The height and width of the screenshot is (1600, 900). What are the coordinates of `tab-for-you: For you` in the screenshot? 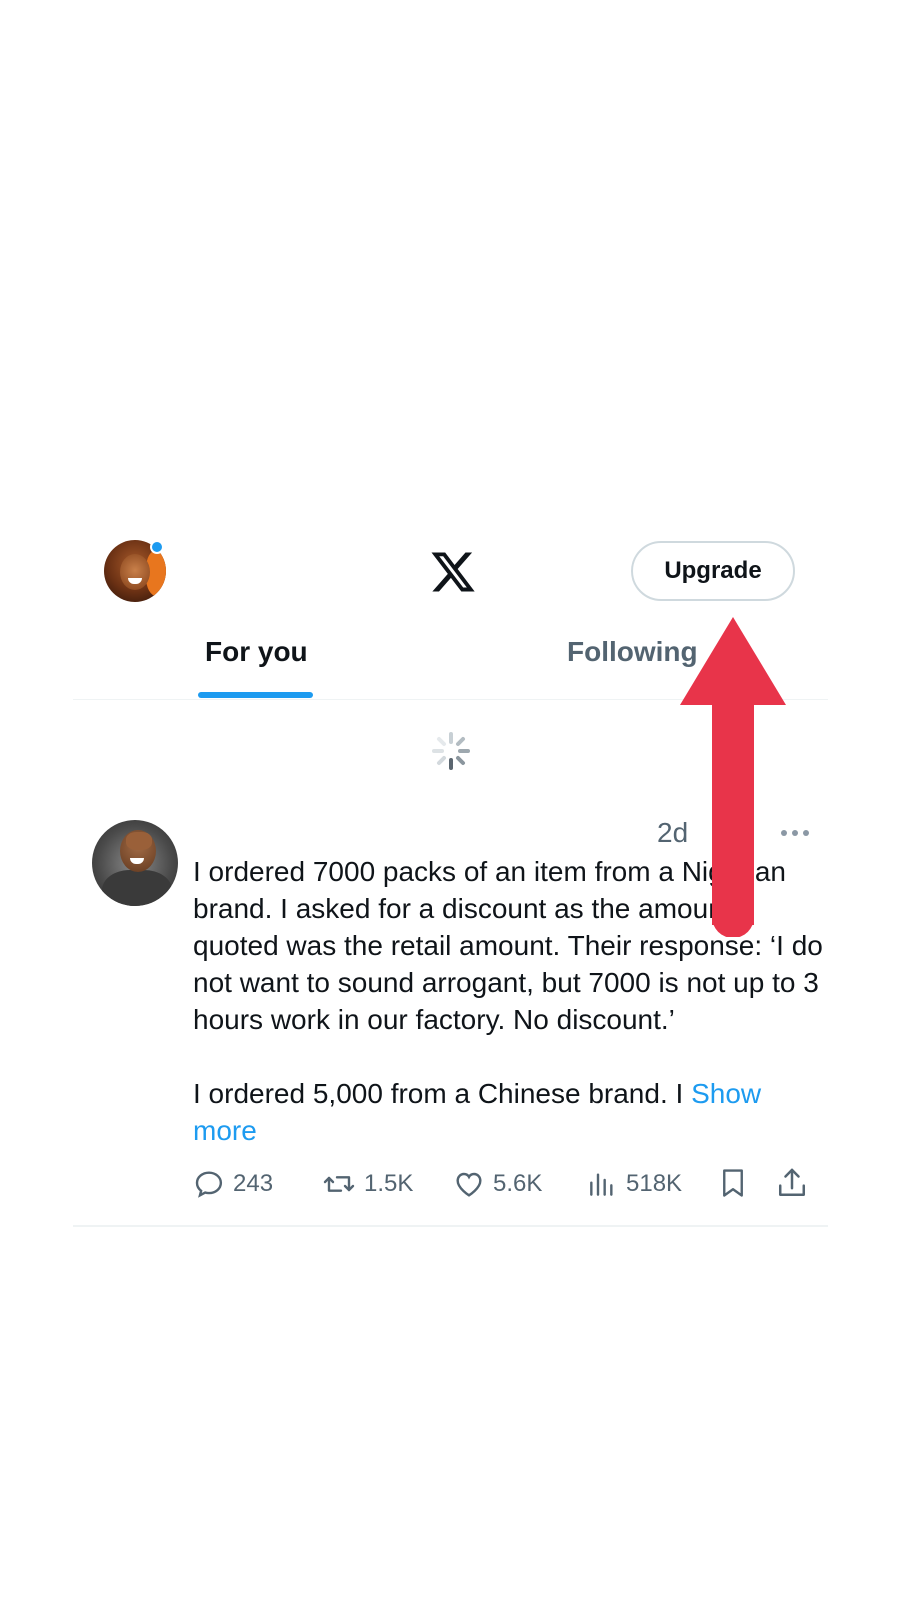 It's located at (256, 652).